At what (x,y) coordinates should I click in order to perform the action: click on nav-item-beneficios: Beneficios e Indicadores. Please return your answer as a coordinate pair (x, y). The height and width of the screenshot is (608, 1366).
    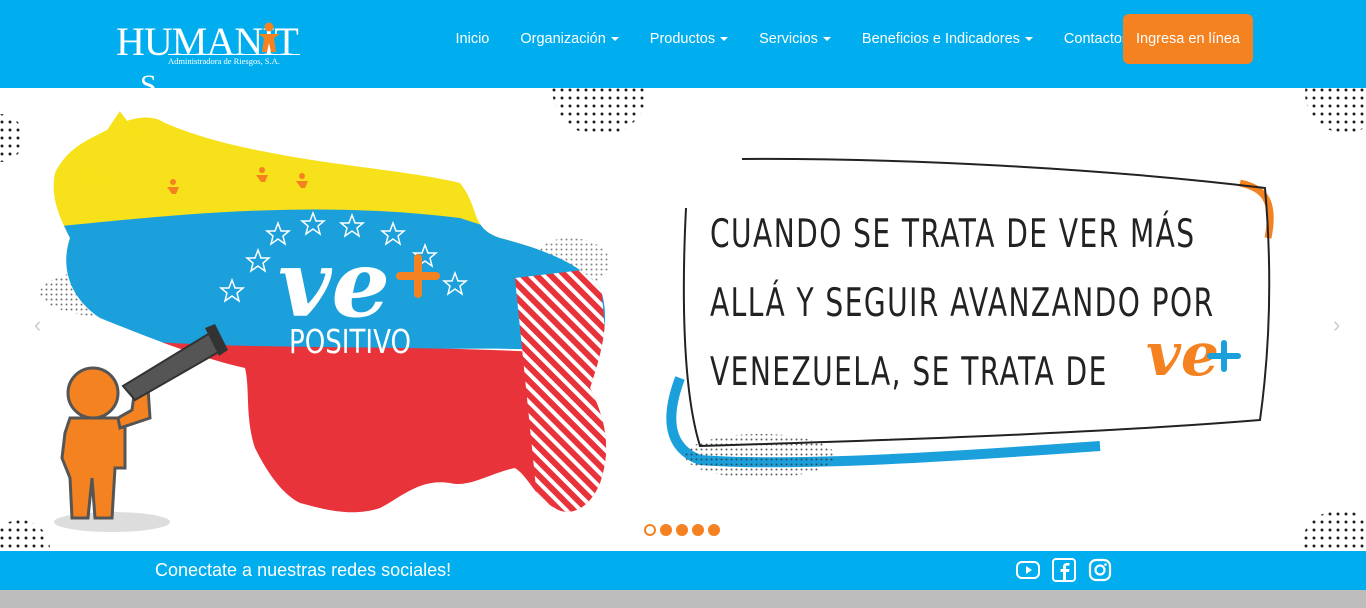
    Looking at the image, I should click on (947, 39).